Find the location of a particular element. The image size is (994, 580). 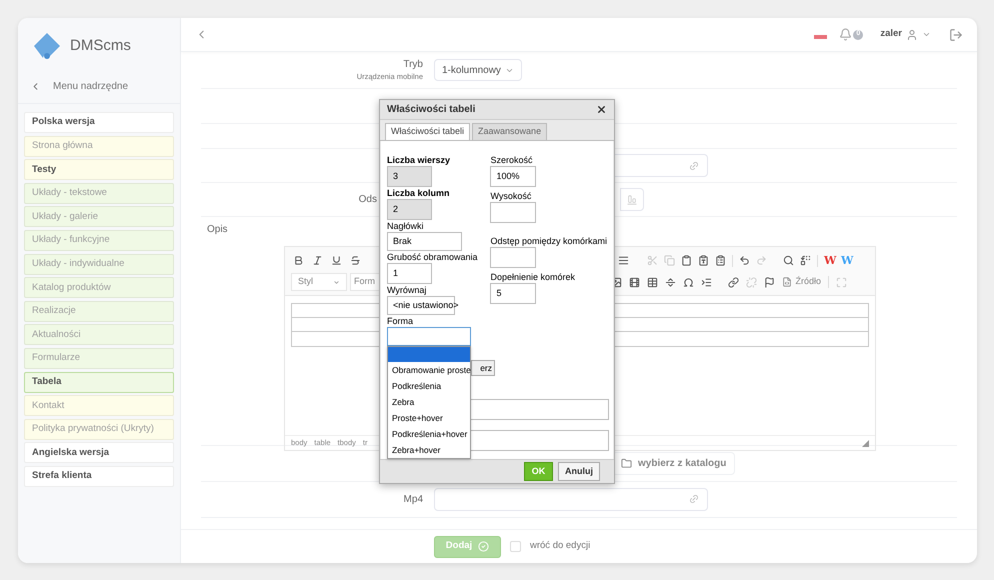

dialog-field-label: Wysokość is located at coordinates (511, 196).